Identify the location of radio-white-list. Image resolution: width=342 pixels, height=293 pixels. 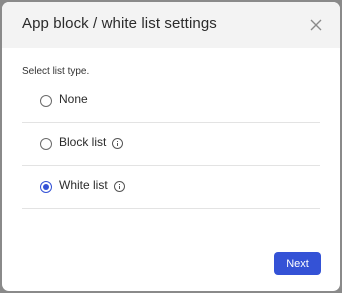
(46, 187).